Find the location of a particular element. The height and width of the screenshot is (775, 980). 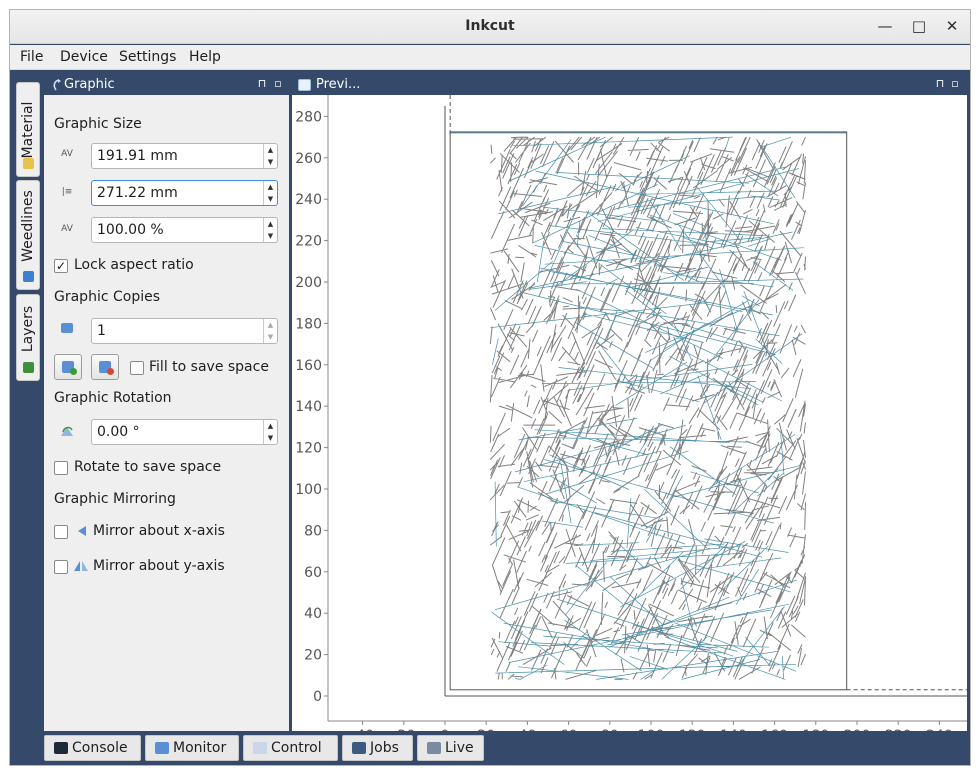

copies-spinbox: ▲ ▼ is located at coordinates (184, 331).